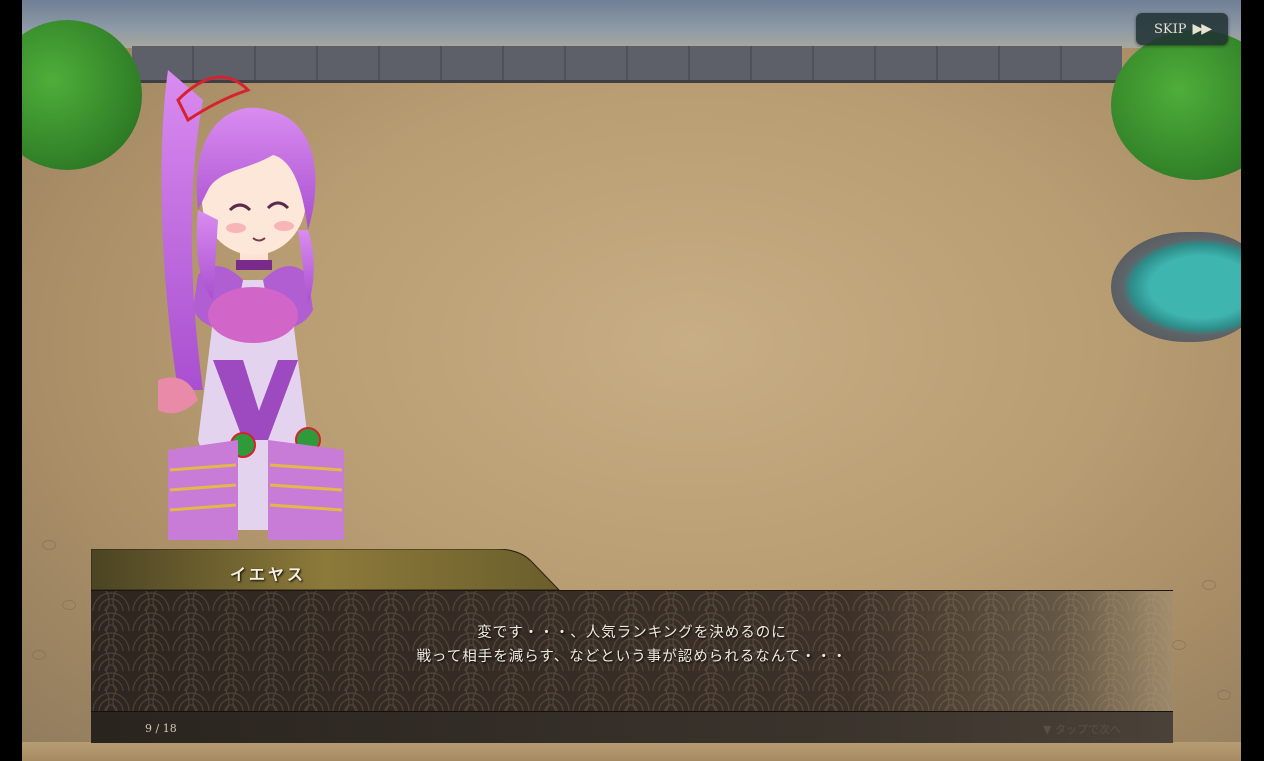 This screenshot has width=1264, height=761. Describe the element at coordinates (253, 315) in the screenshot. I see `chest-plate` at that location.